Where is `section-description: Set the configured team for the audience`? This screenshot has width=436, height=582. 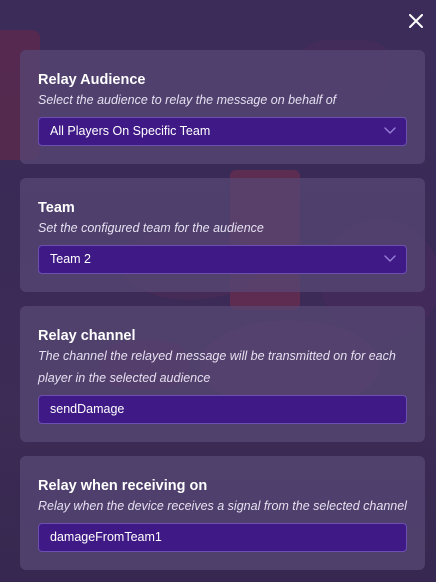
section-description: Set the configured team for the audience is located at coordinates (151, 228).